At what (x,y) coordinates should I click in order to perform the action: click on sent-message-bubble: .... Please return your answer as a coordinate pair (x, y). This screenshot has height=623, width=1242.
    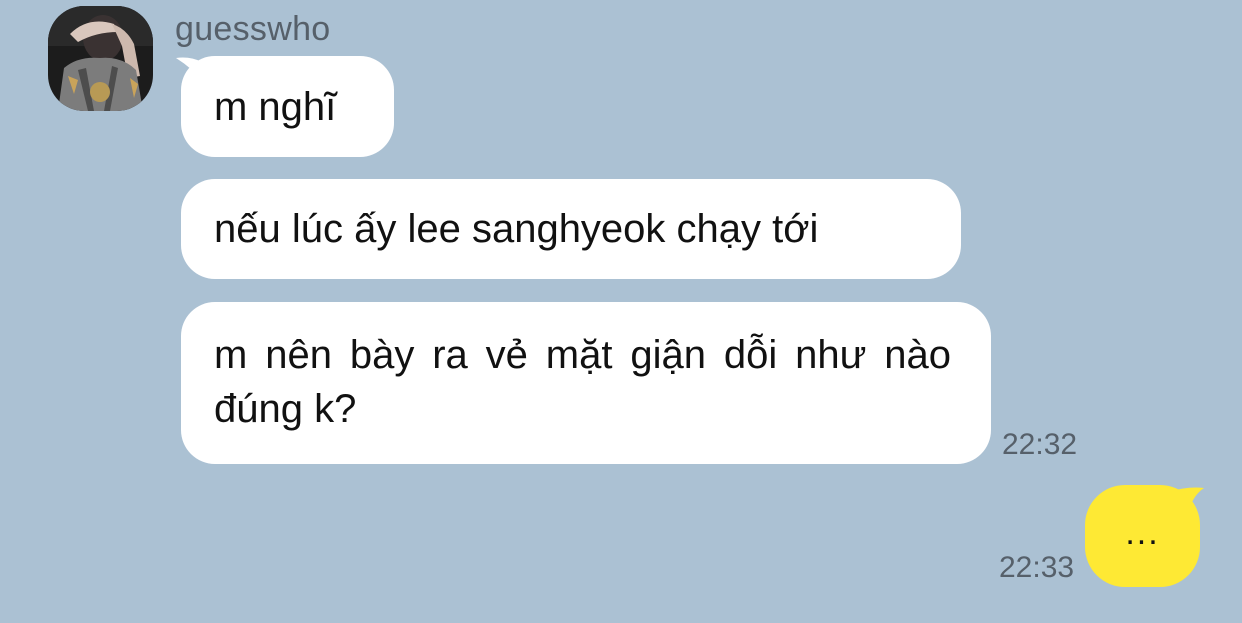
    Looking at the image, I should click on (1142, 536).